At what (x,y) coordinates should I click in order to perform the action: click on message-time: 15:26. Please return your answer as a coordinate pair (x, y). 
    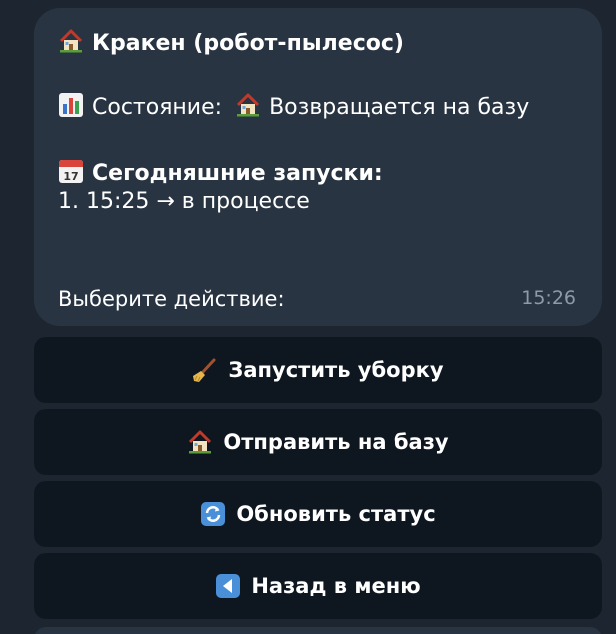
    Looking at the image, I should click on (548, 298).